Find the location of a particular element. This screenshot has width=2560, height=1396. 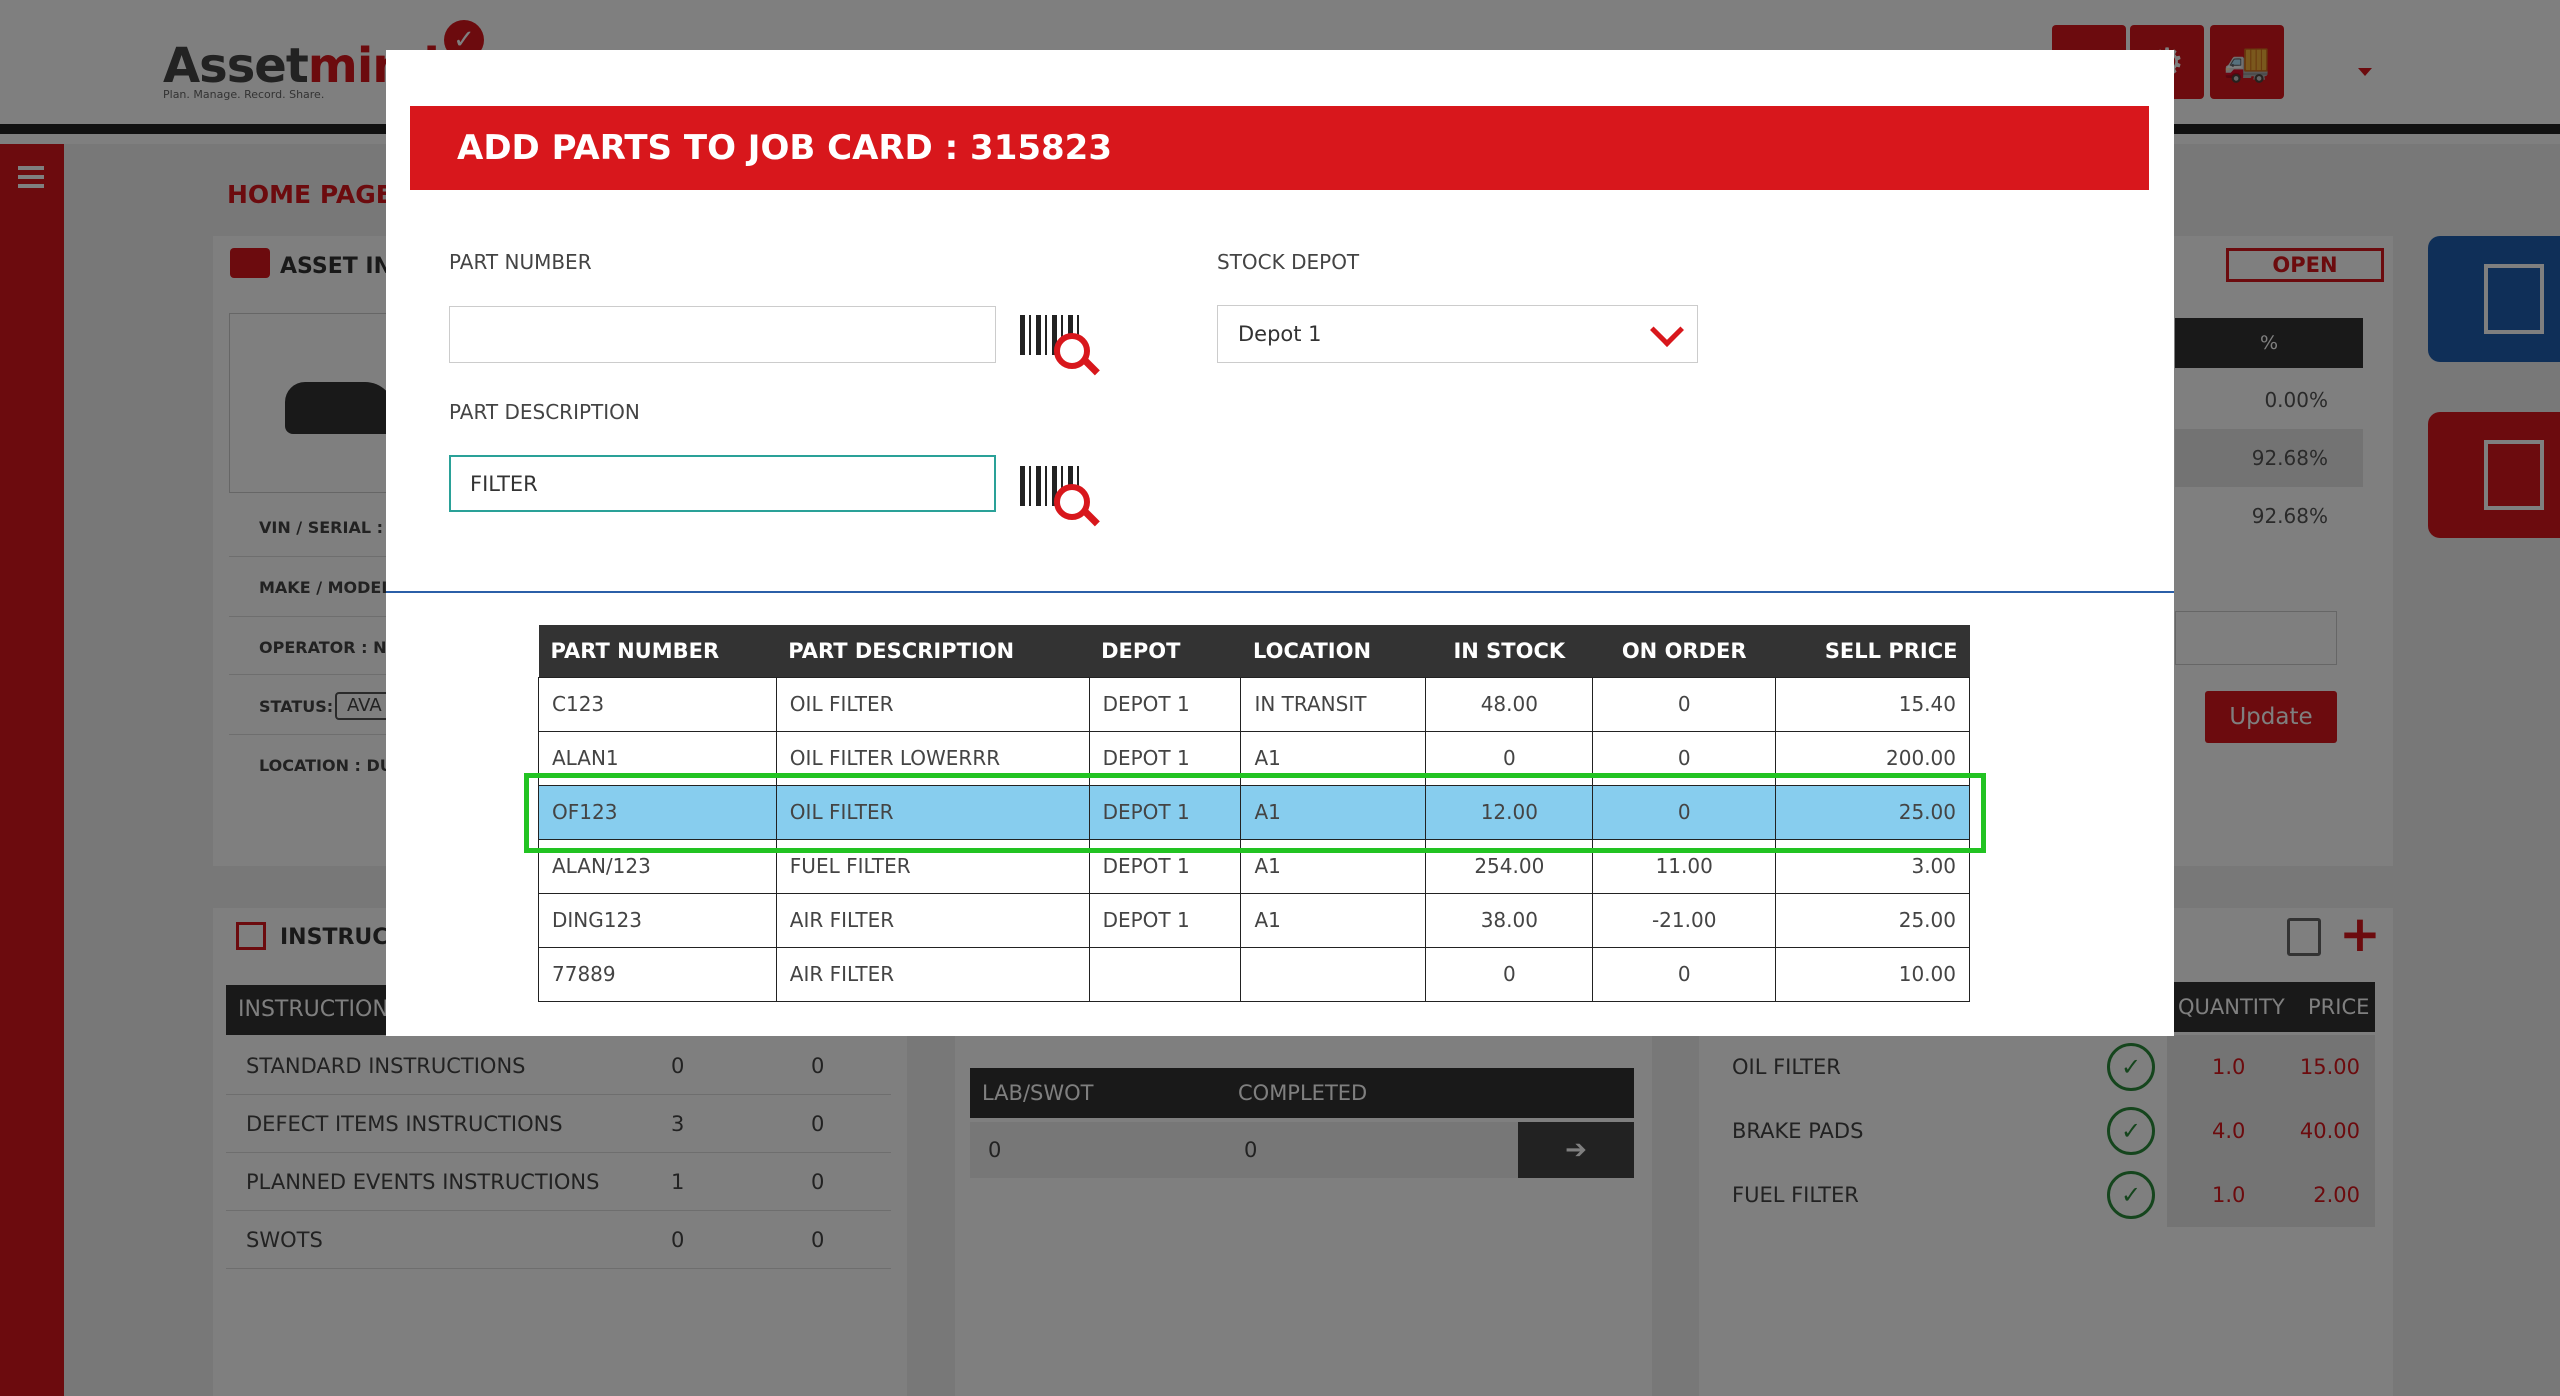

cell-sell-price: 200.00 is located at coordinates (1872, 758).